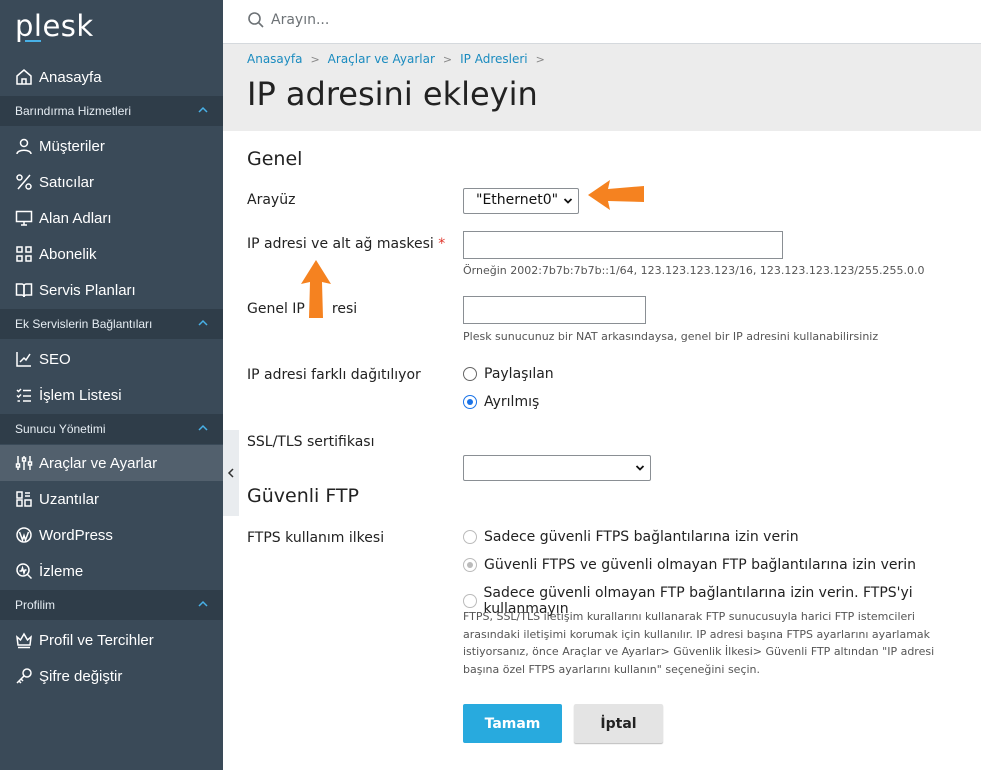  Describe the element at coordinates (70, 77) in the screenshot. I see `sidebar-item-label: Anasayfa` at that location.